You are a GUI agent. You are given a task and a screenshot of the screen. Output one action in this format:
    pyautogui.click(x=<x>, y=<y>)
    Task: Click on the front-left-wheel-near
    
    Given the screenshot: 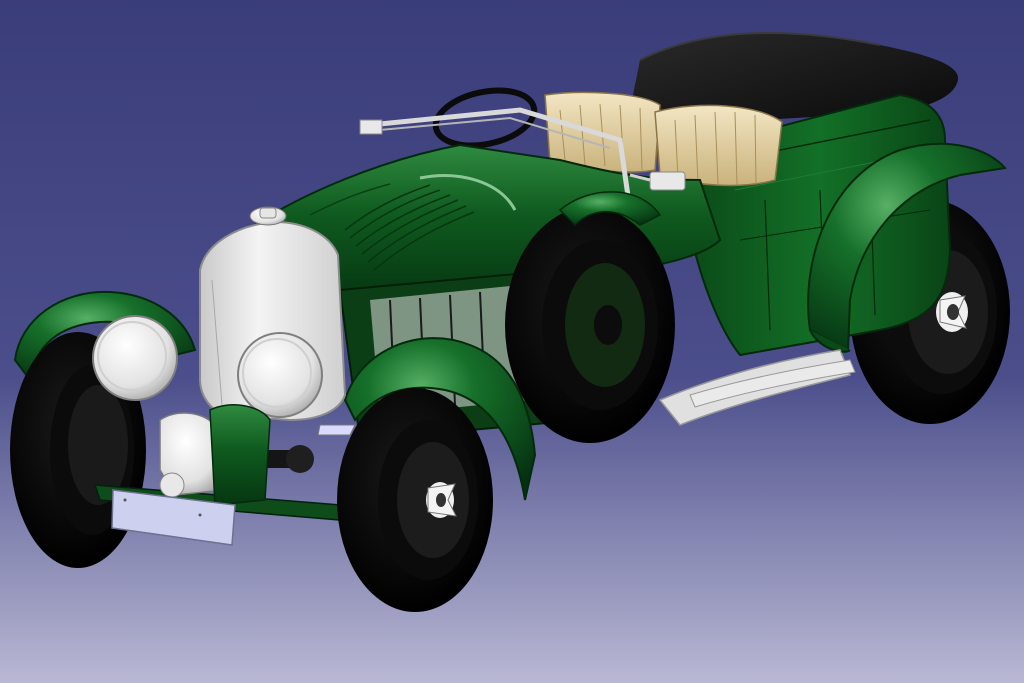 What is the action you would take?
    pyautogui.click(x=415, y=500)
    